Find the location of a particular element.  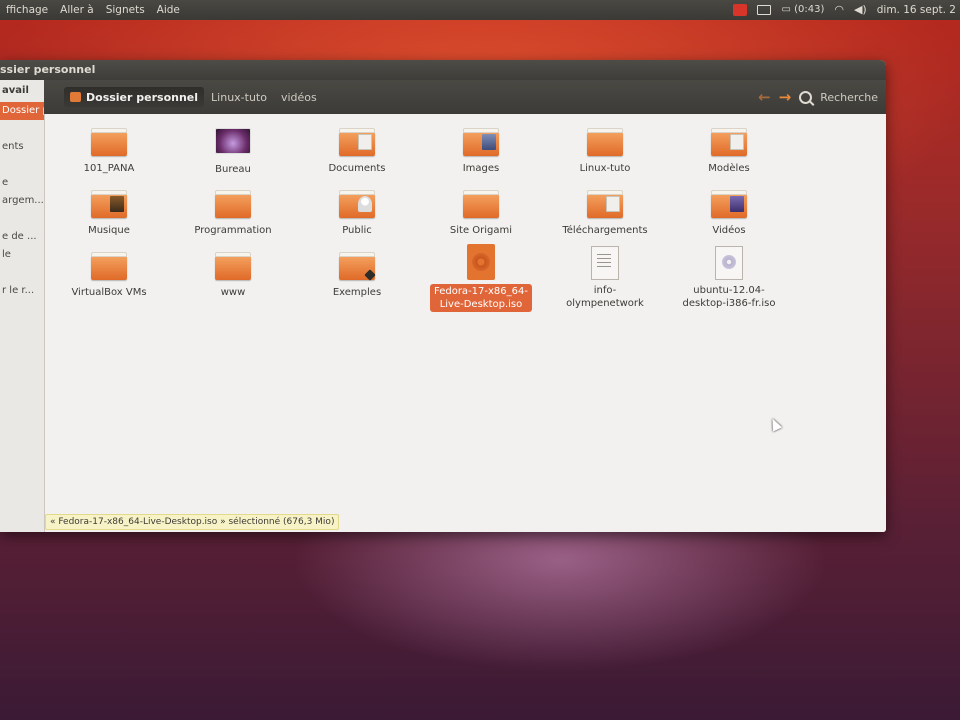

images-folder-icon is located at coordinates (481, 142).